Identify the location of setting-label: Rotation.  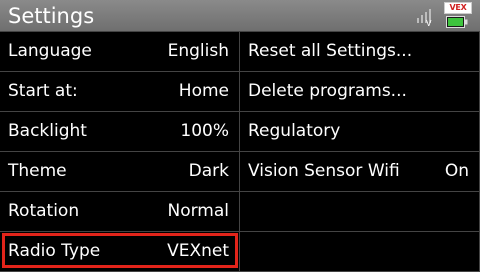
(44, 211).